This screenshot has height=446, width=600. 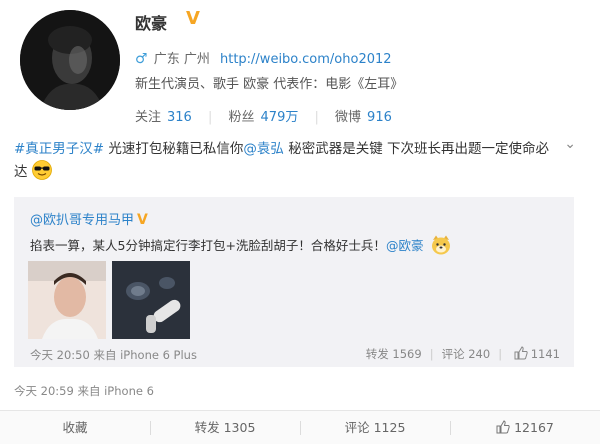 What do you see at coordinates (279, 117) in the screenshot?
I see `stat-value: 479万` at bounding box center [279, 117].